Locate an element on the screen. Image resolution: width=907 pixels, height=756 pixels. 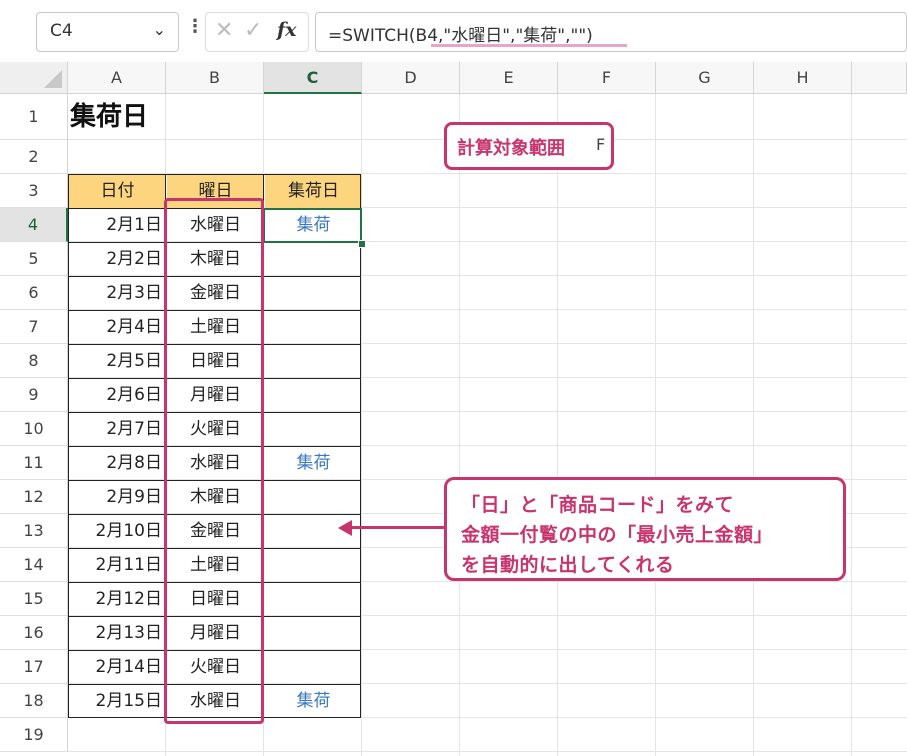
chevron-down-icon: ⌄ is located at coordinates (159, 29).